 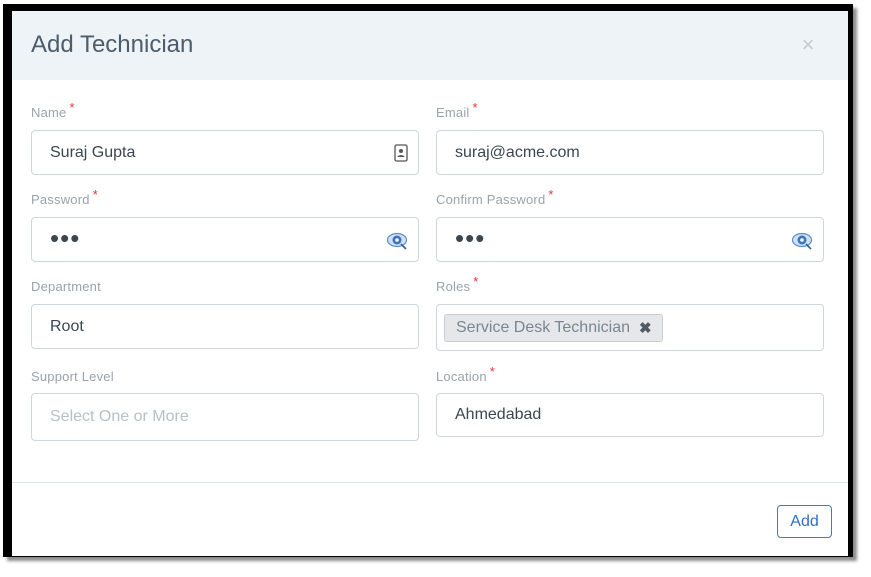 I want to click on department-value: Root, so click(x=67, y=326).